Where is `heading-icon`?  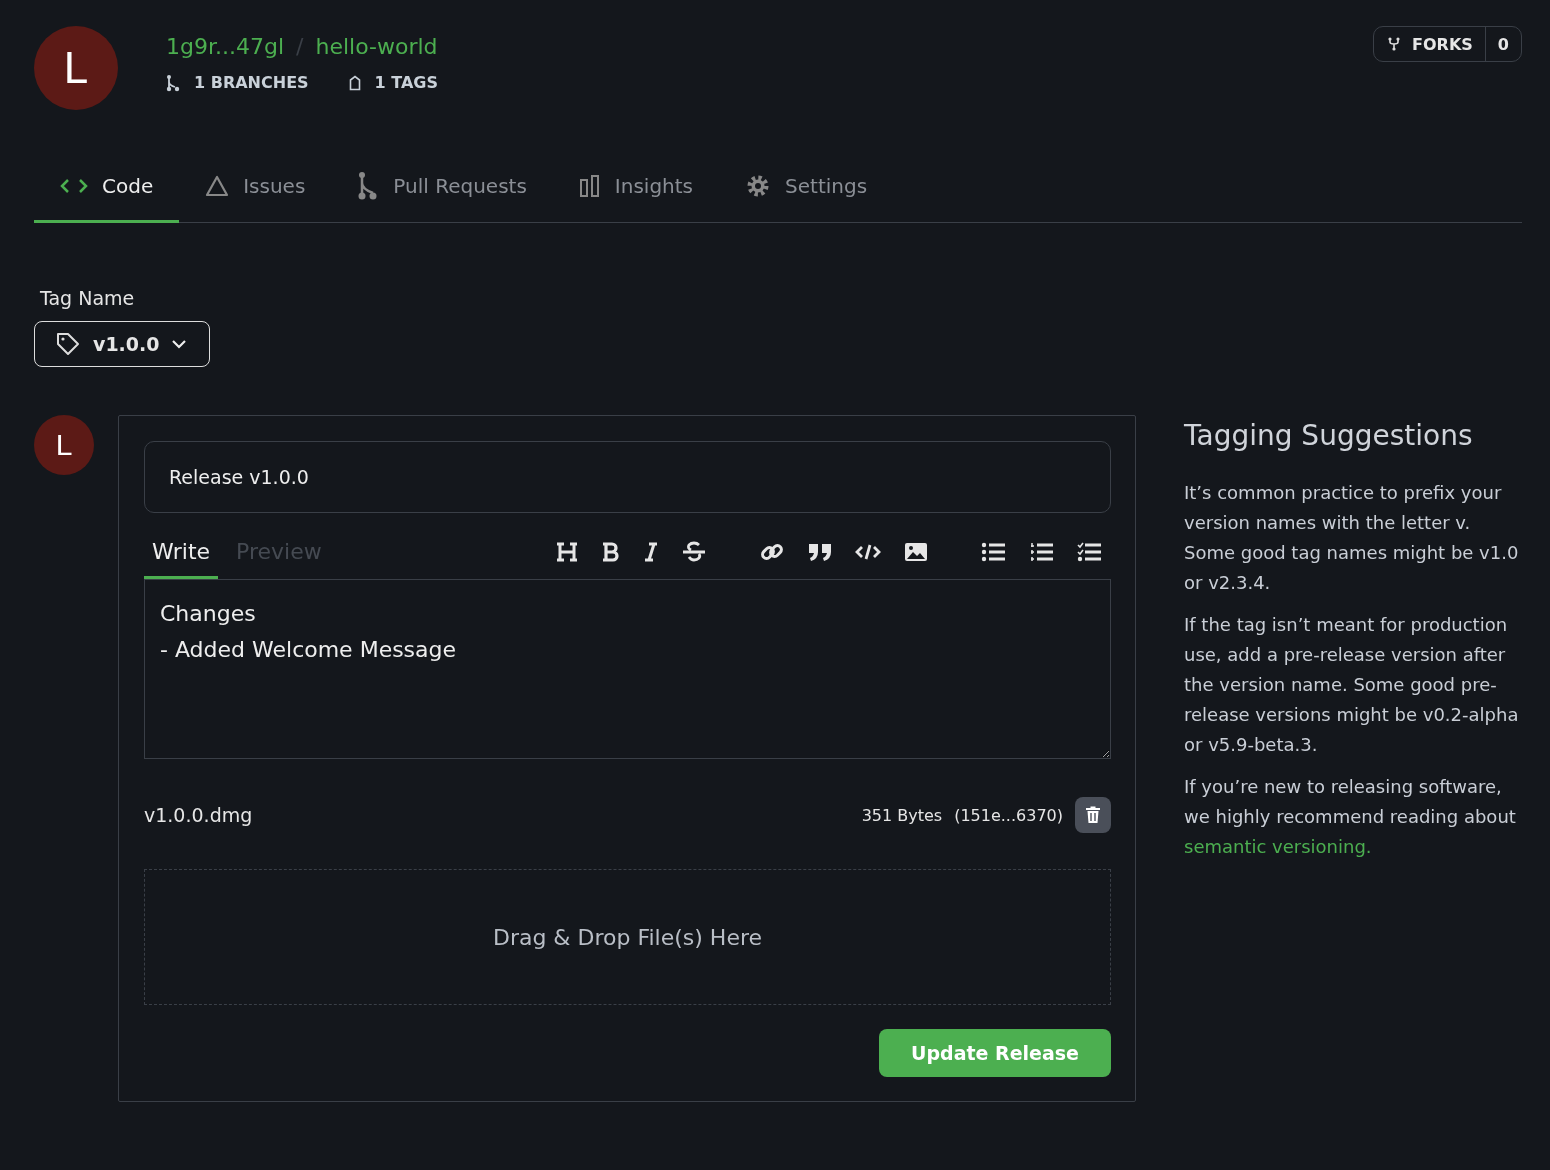 heading-icon is located at coordinates (567, 552).